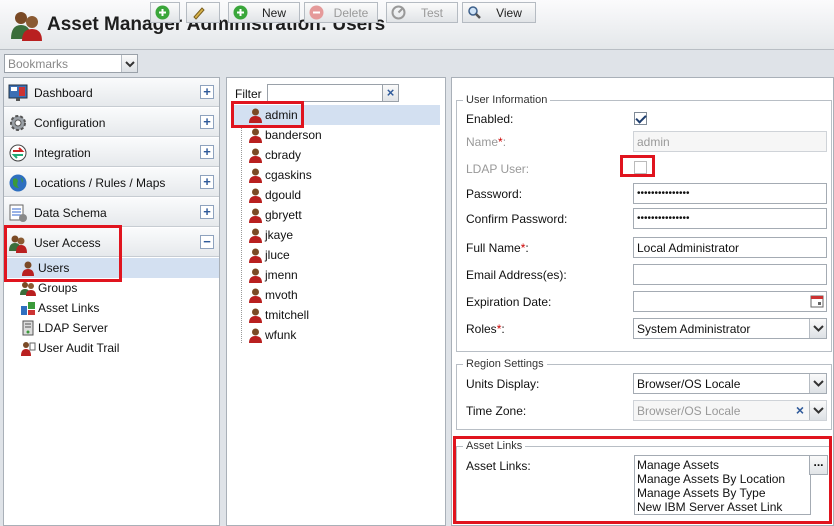  I want to click on confirm-password-field: •••••••••••••••, so click(730, 218).